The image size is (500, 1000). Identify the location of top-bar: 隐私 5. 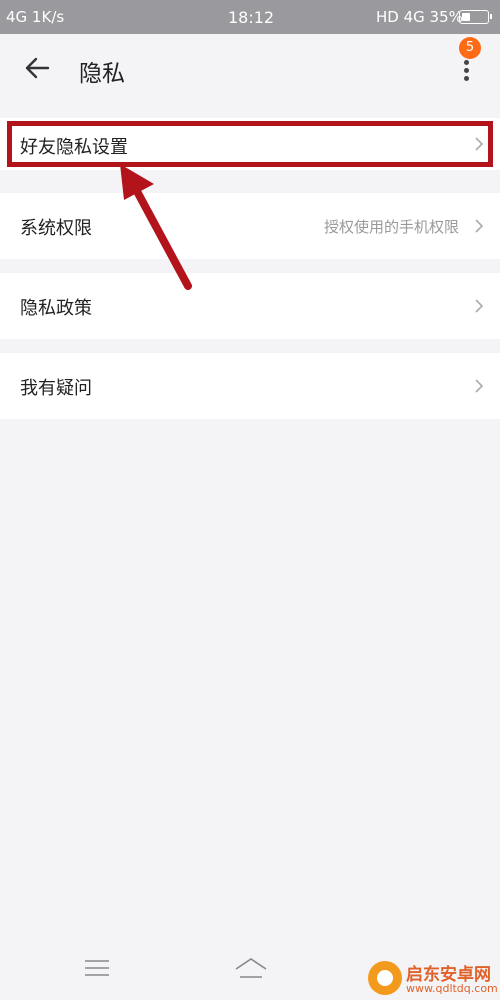
(250, 68).